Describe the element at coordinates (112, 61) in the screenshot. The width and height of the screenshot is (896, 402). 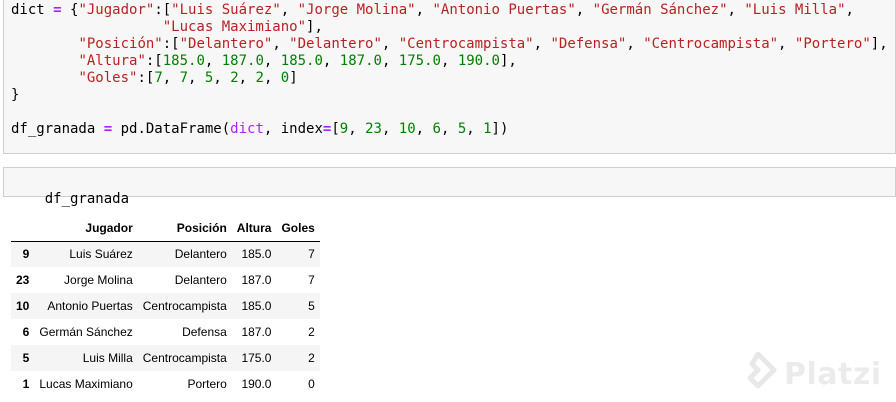
I see `code-token: "Altura"` at that location.